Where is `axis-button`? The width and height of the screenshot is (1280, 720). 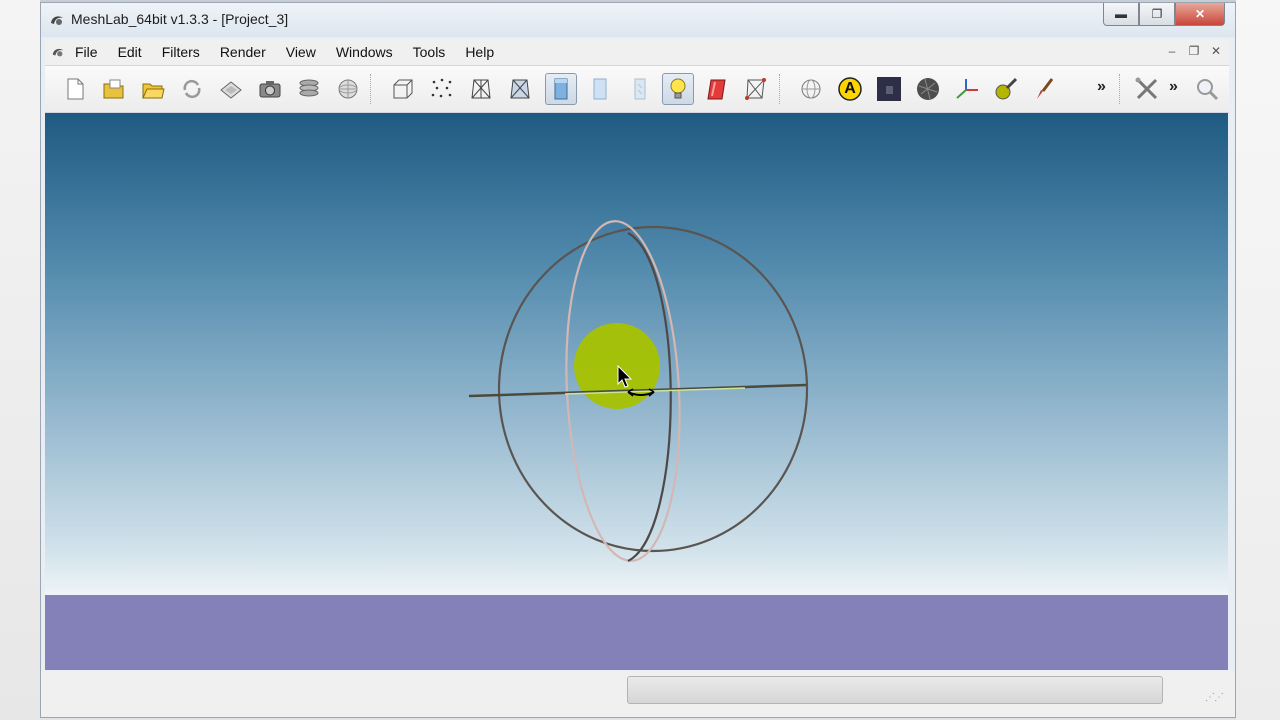 axis-button is located at coordinates (967, 89).